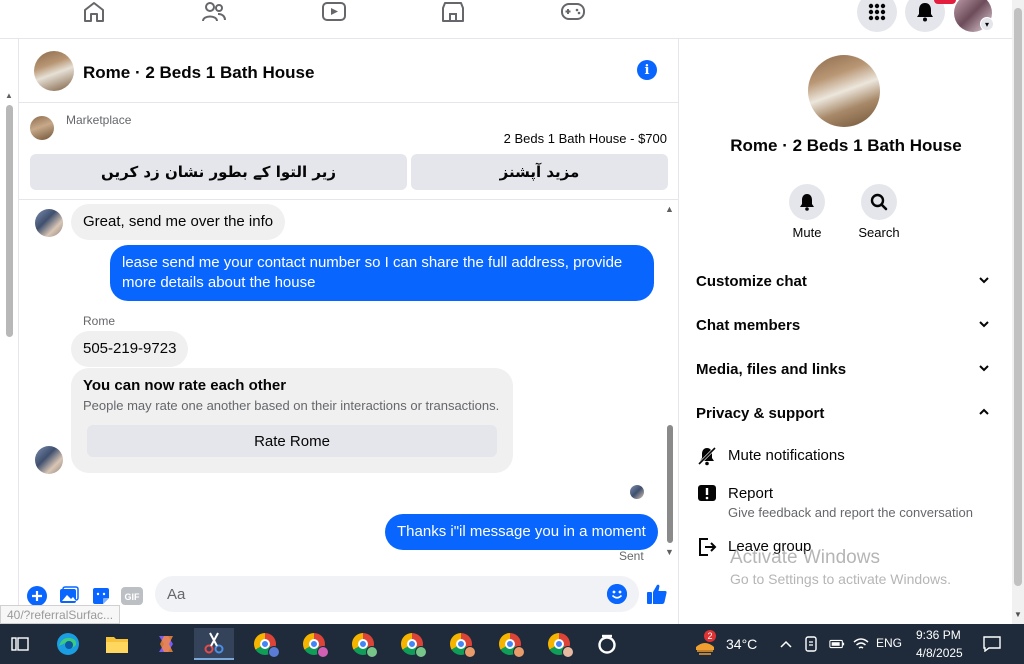  I want to click on mute-action: Mute, so click(807, 212).